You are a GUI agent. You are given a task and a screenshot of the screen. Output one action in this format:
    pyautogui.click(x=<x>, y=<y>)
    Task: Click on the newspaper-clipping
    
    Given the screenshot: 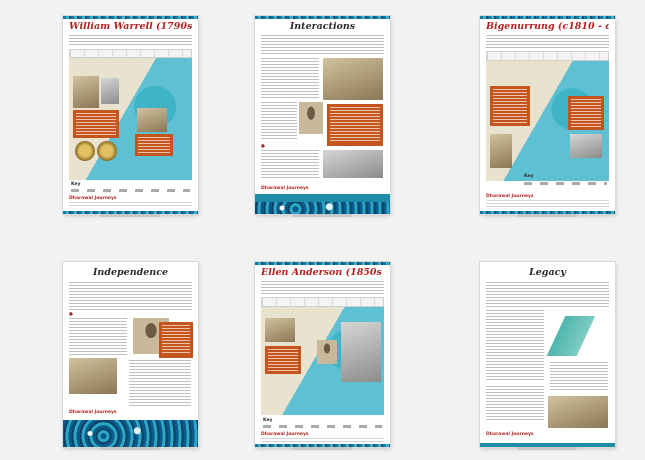 What is the action you would take?
    pyautogui.click(x=361, y=352)
    